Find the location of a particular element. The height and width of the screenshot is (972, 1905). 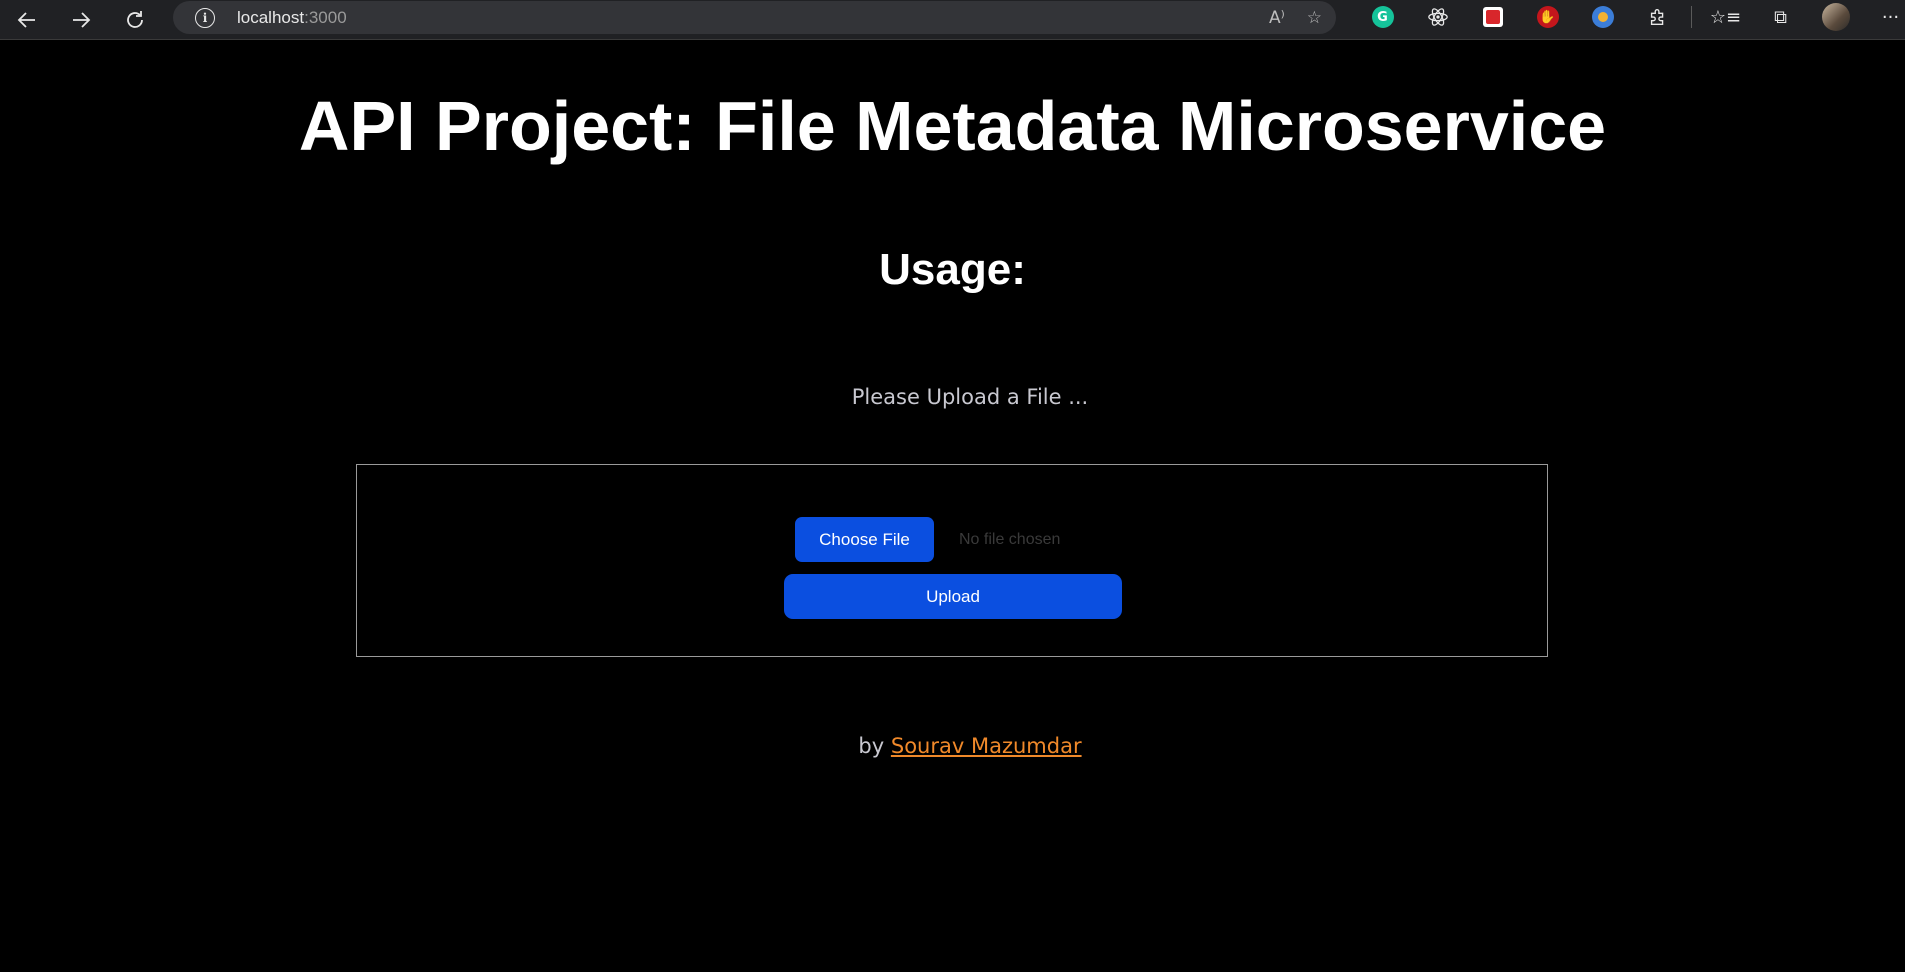

profile-avatar is located at coordinates (1835, 17).